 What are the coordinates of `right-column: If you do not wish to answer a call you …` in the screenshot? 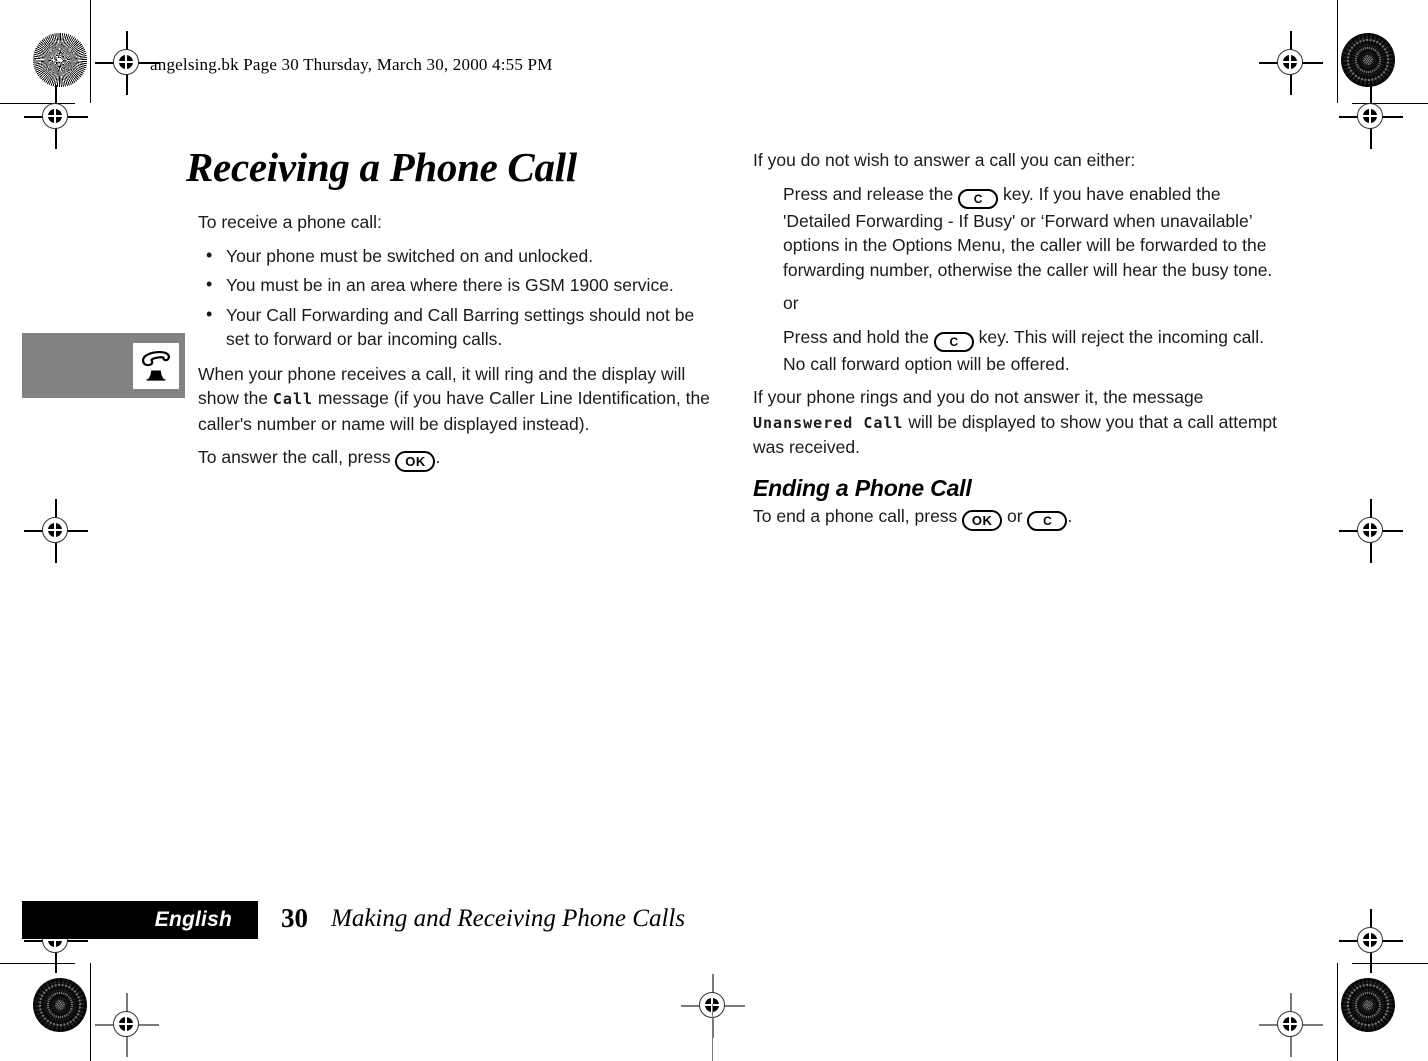 It's located at (1015, 344).